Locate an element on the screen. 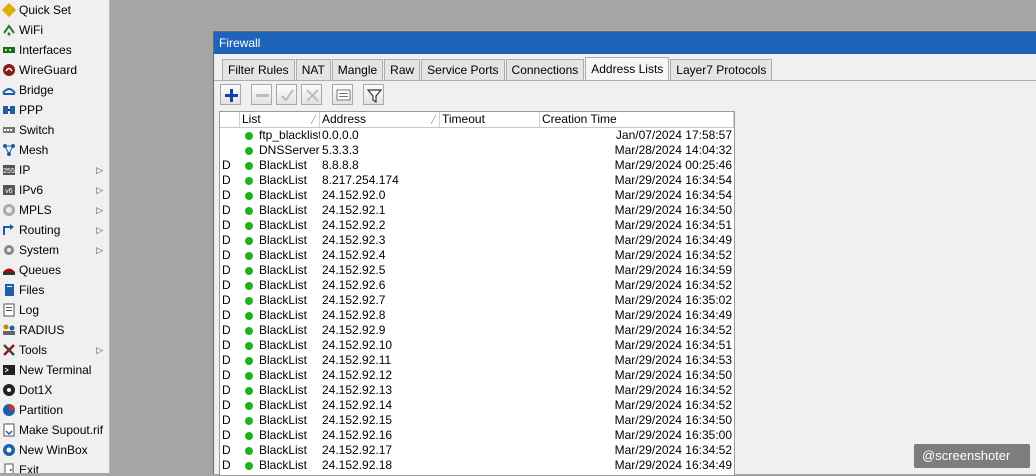  menu-item-partition: Partition is located at coordinates (54, 410).